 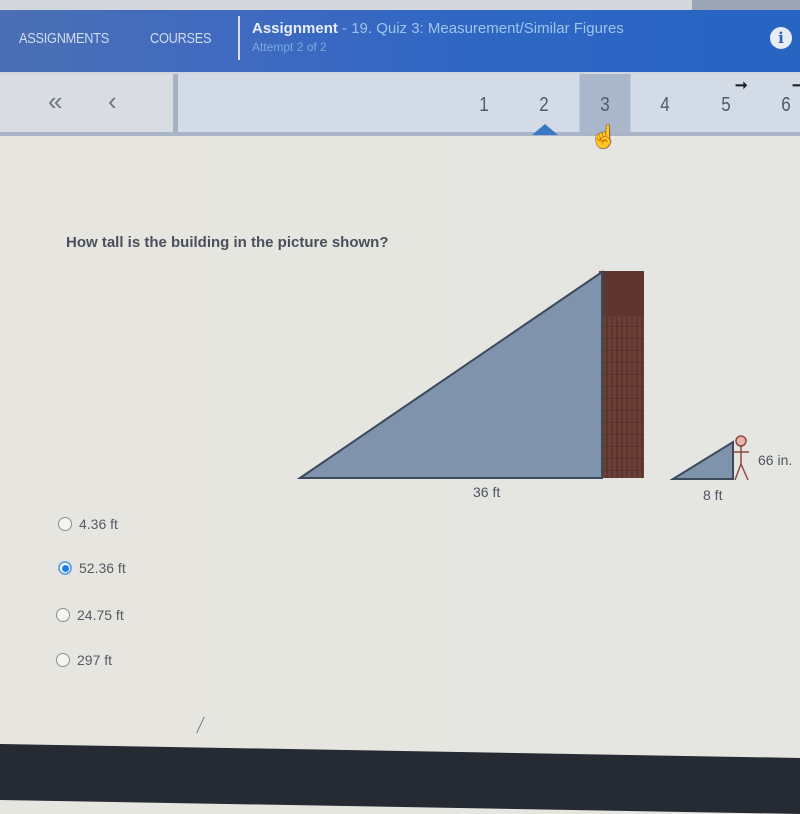 What do you see at coordinates (400, 779) in the screenshot?
I see `monitor-bezel` at bounding box center [400, 779].